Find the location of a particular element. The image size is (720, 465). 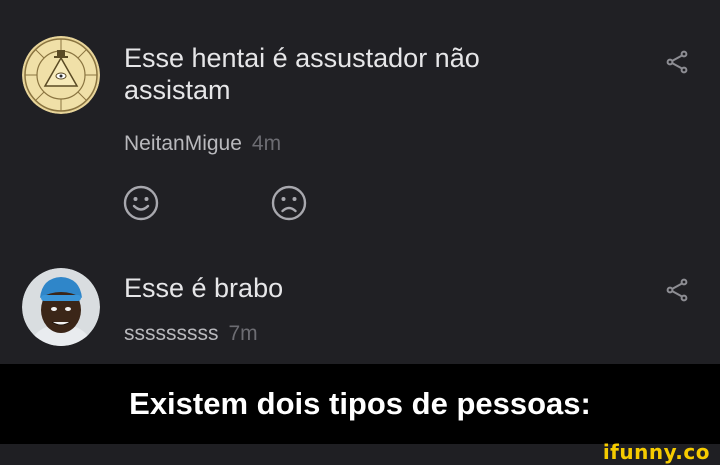

comment-text: Esse é brabo is located at coordinates (204, 288).